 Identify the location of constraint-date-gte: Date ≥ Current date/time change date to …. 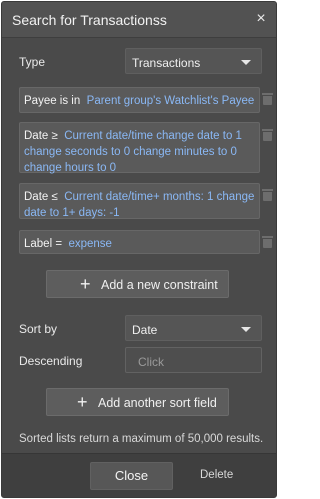
(139, 148).